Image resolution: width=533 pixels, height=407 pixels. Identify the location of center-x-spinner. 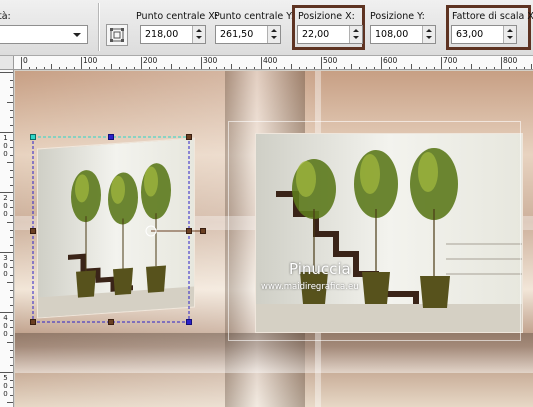
(198, 34).